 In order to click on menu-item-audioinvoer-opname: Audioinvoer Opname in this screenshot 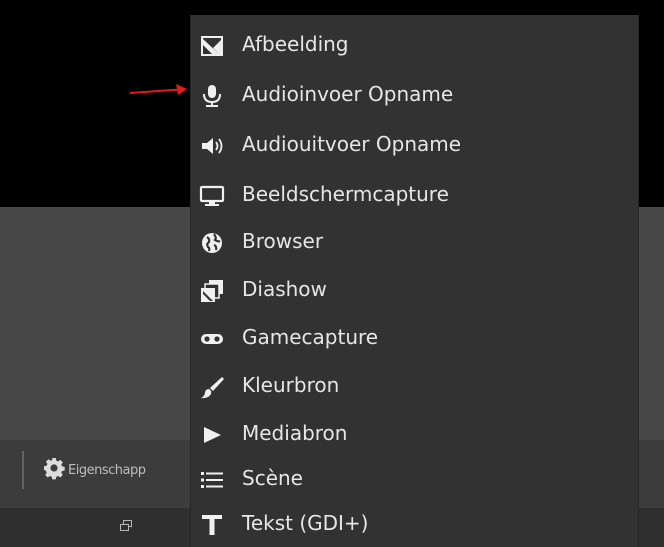, I will do `click(414, 96)`.